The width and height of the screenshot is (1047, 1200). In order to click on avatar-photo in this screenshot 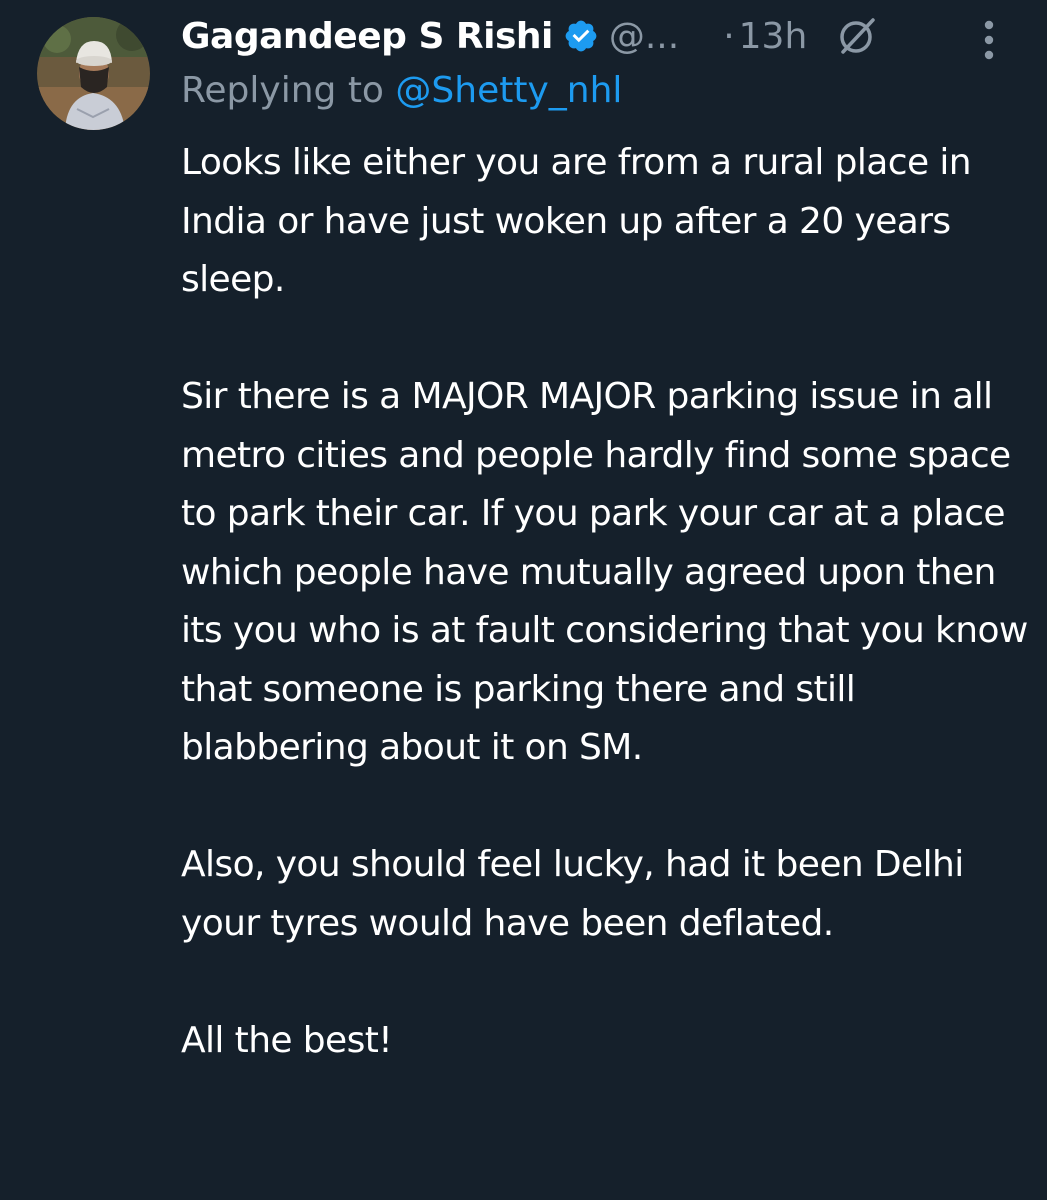, I will do `click(93, 73)`.